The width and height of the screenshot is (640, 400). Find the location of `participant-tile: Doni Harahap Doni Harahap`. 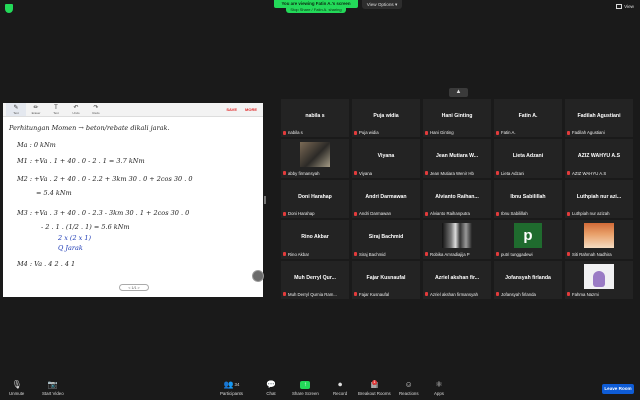

participant-tile: Doni Harahap Doni Harahap is located at coordinates (315, 199).